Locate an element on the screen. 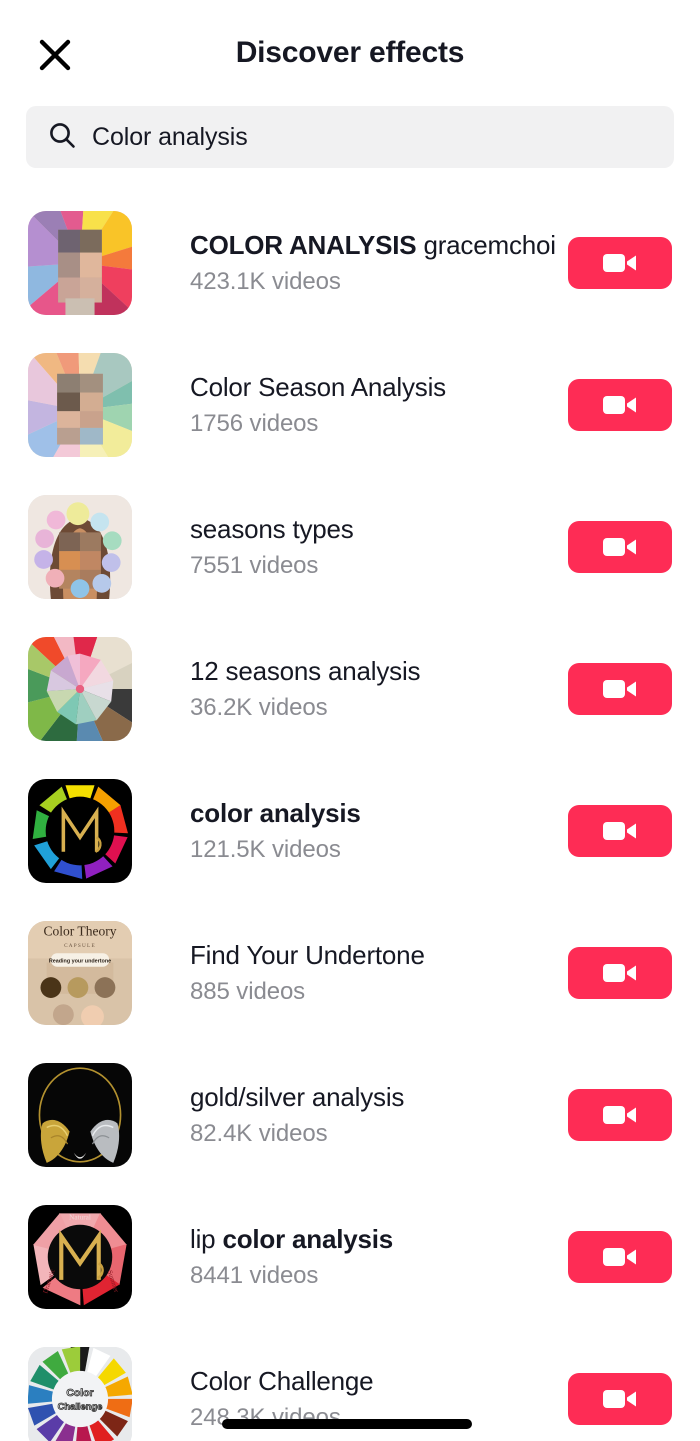 The image size is (700, 1441). effect-thumbnail-gold-silver-drape is located at coordinates (80, 1115).